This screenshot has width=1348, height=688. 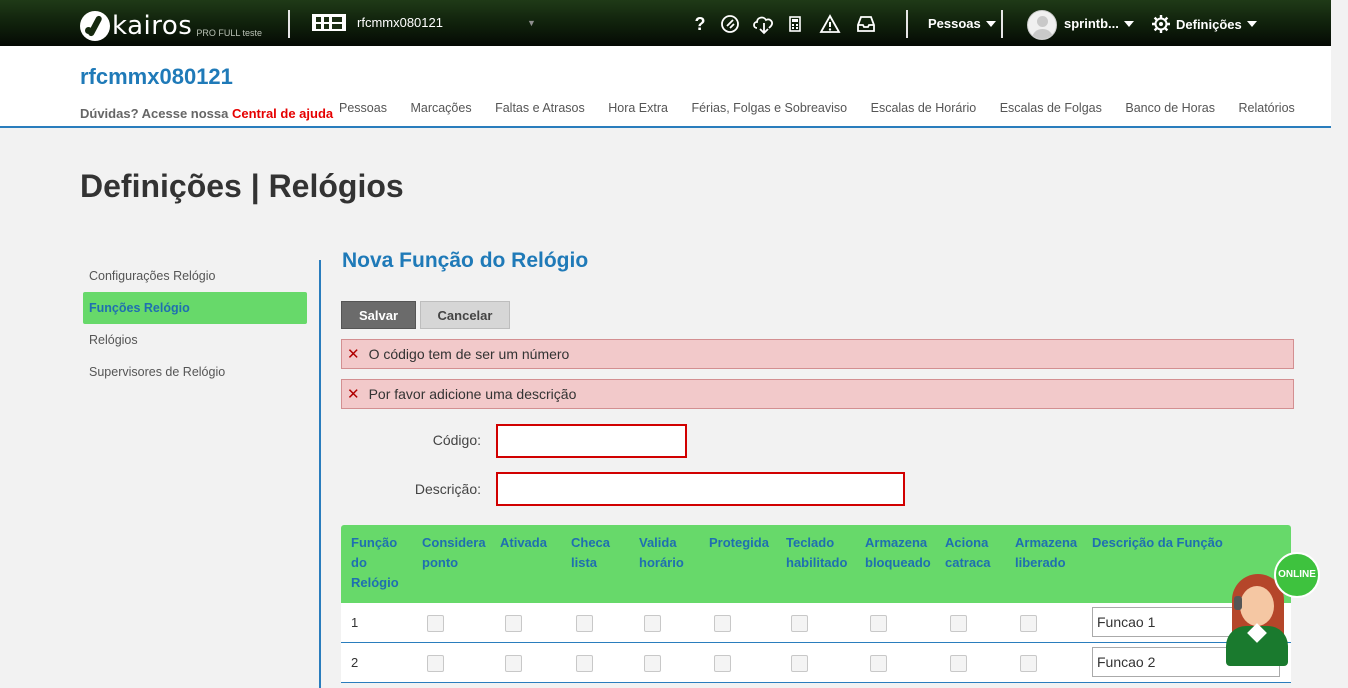 What do you see at coordinates (1257, 606) in the screenshot?
I see `support-agent-face` at bounding box center [1257, 606].